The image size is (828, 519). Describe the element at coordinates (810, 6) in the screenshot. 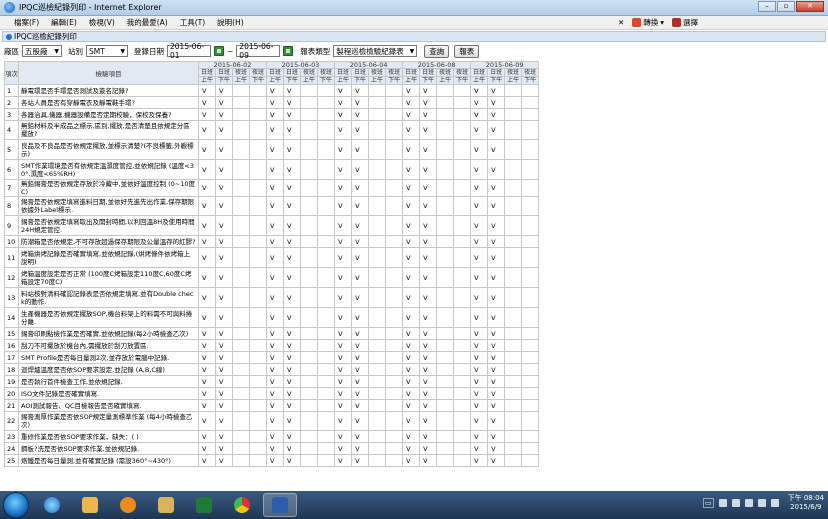

I see `close-button: ✕` at that location.